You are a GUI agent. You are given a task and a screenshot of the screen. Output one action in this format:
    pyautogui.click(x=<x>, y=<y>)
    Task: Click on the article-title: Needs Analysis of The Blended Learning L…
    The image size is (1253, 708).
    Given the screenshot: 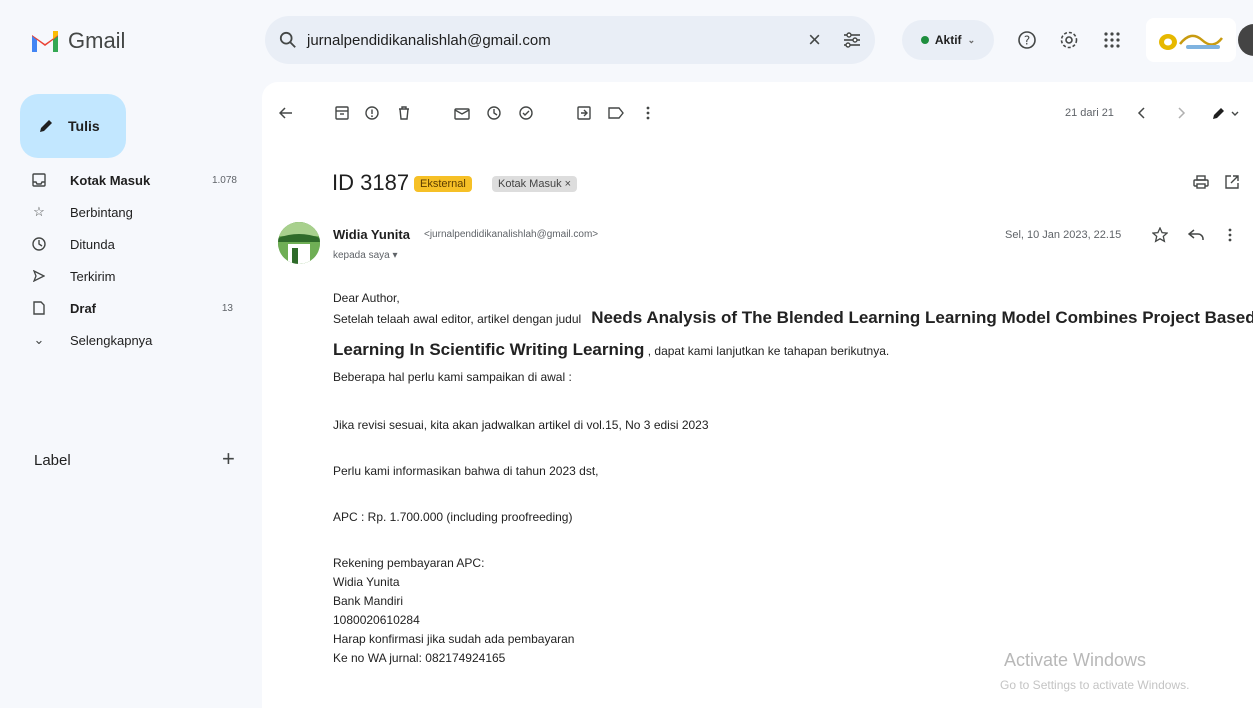 What is the action you would take?
    pyautogui.click(x=922, y=317)
    